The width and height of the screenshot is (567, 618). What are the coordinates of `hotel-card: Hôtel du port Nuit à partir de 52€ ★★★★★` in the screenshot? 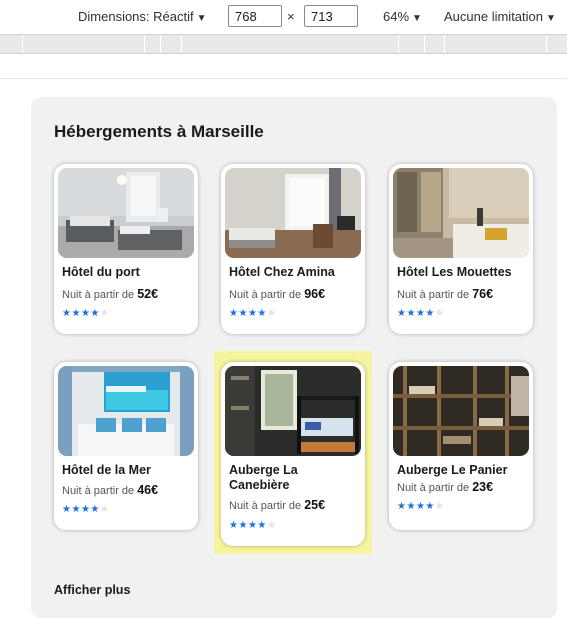 It's located at (126, 249).